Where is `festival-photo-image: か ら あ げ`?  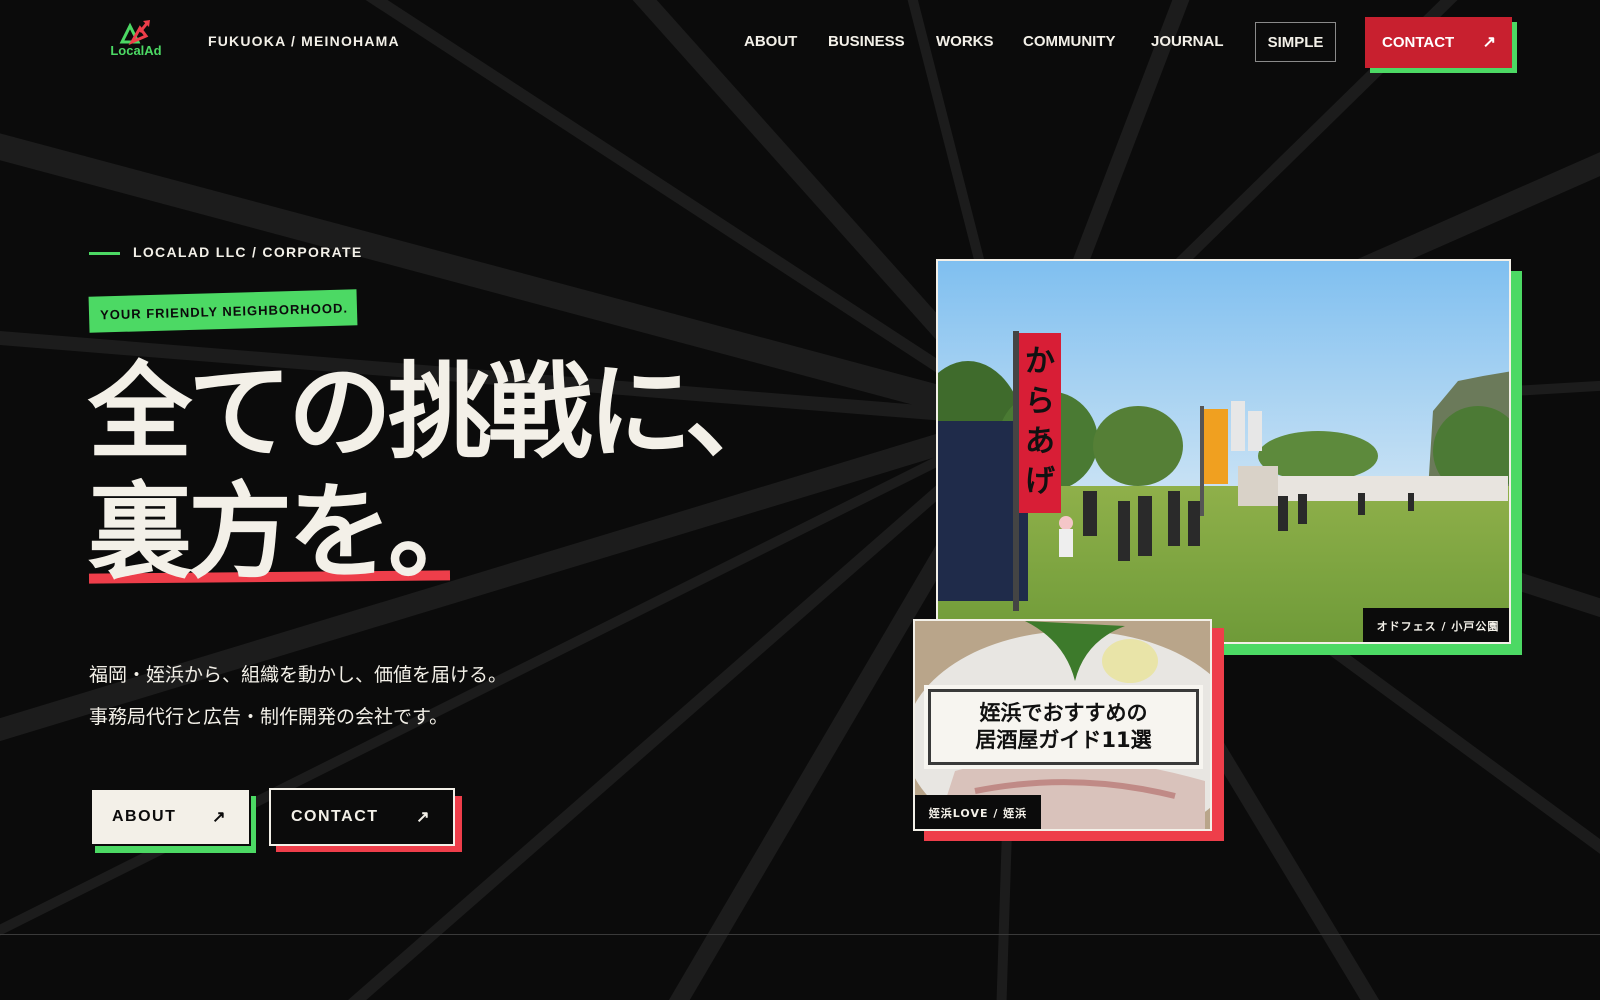 festival-photo-image: か ら あ げ is located at coordinates (1223, 451).